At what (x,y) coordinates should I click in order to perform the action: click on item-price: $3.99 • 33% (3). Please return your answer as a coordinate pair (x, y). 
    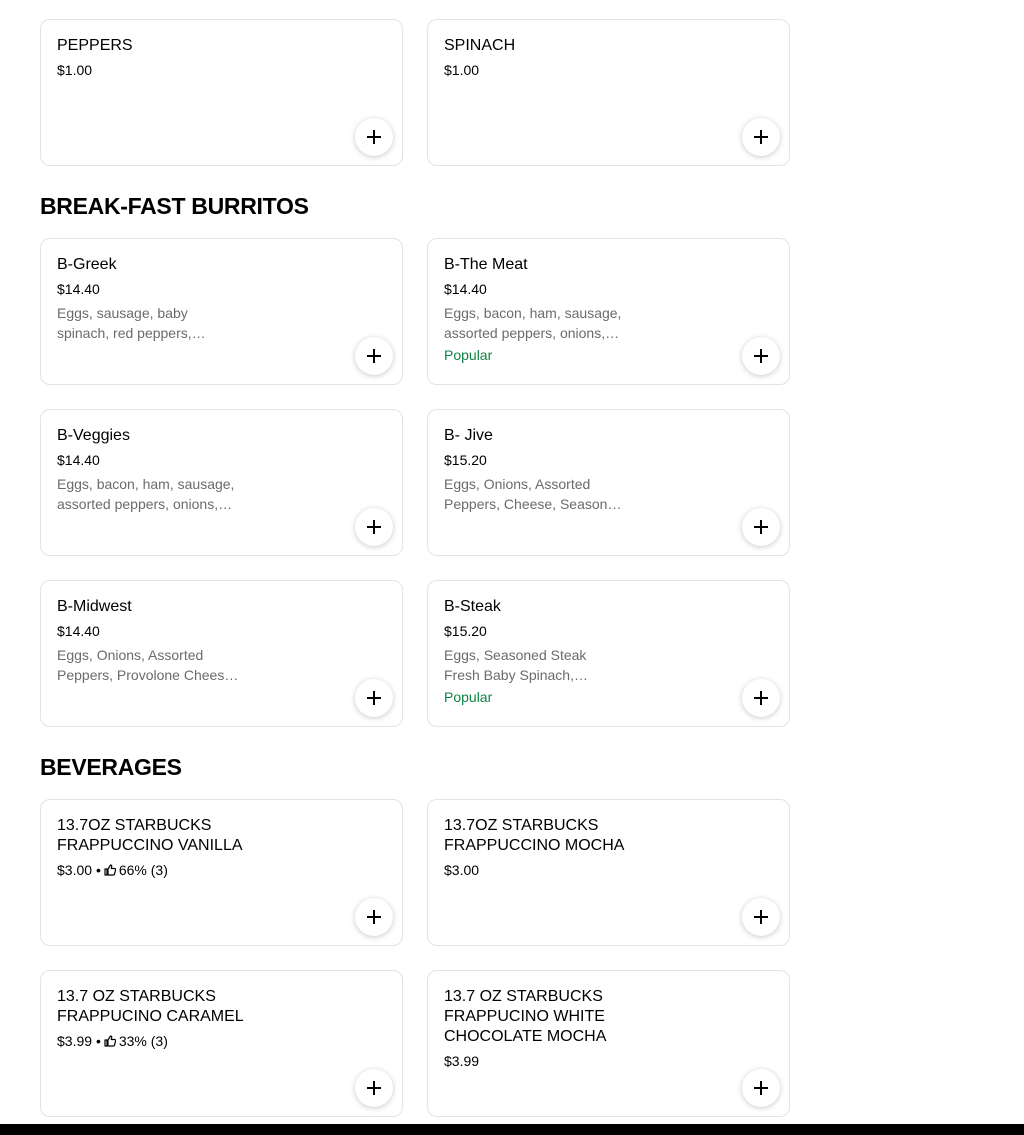
    Looking at the image, I should click on (152, 1041).